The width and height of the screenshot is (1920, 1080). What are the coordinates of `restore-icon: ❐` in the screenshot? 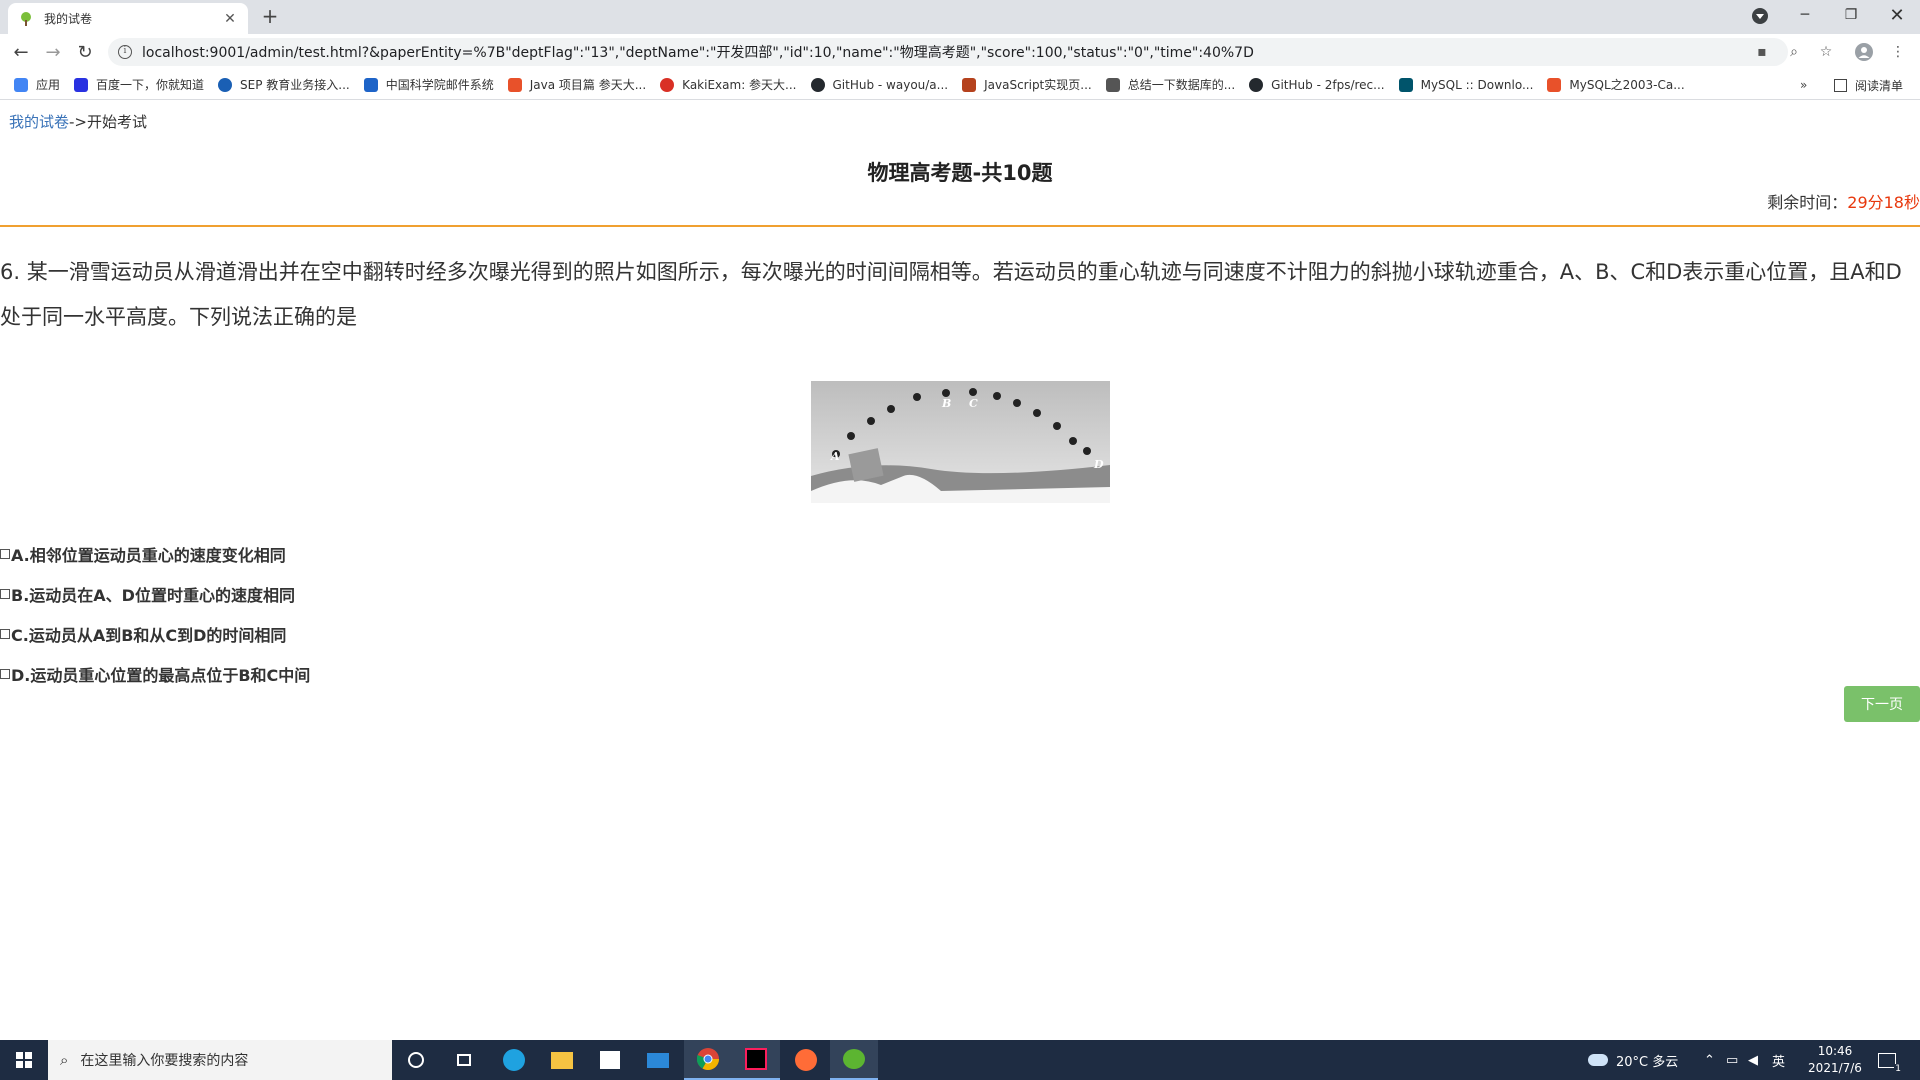 It's located at (1851, 15).